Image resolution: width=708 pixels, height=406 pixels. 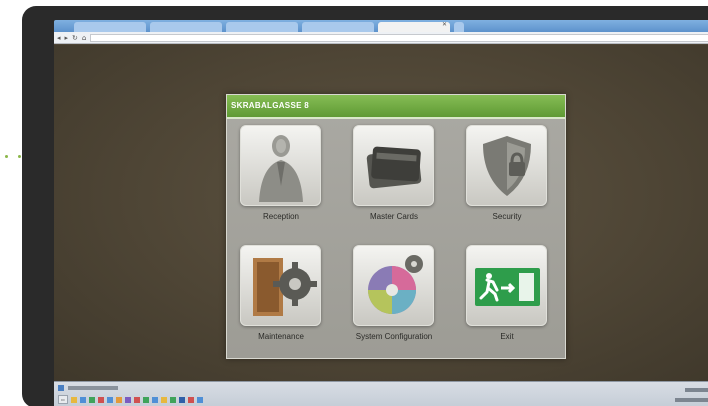 What do you see at coordinates (59, 38) in the screenshot?
I see `back-icon: ◂` at bounding box center [59, 38].